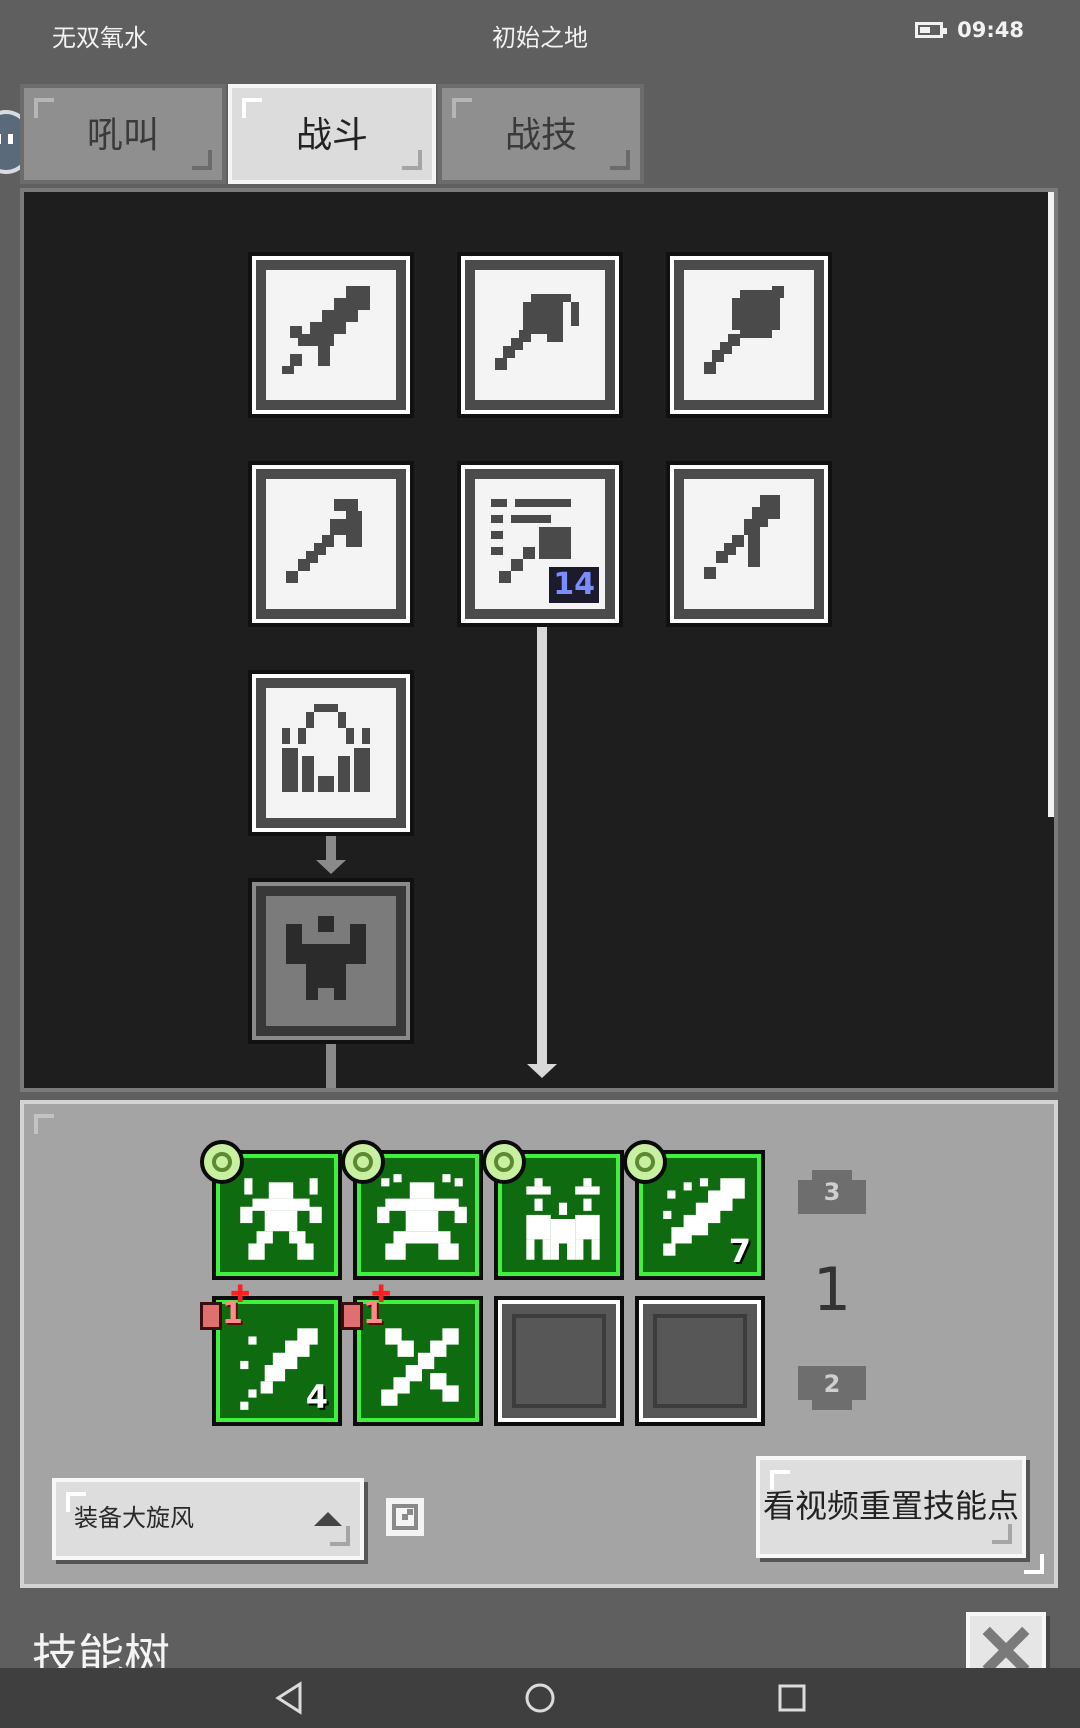 This screenshot has width=1080, height=1728. I want to click on reset-skill-points-label: 看视频重置技能点, so click(890, 1506).